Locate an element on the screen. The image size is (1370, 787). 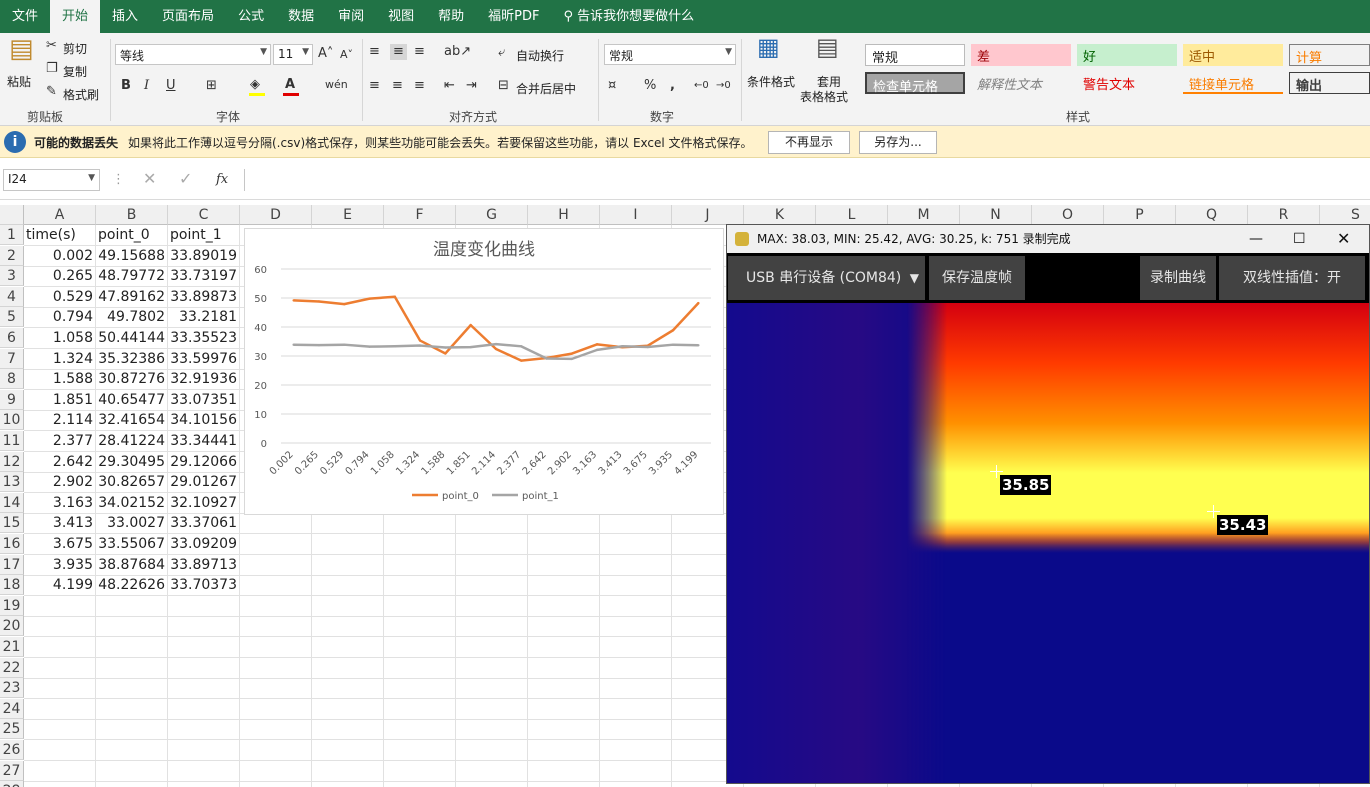
font-size-select: 11 ▼ is located at coordinates (293, 54).